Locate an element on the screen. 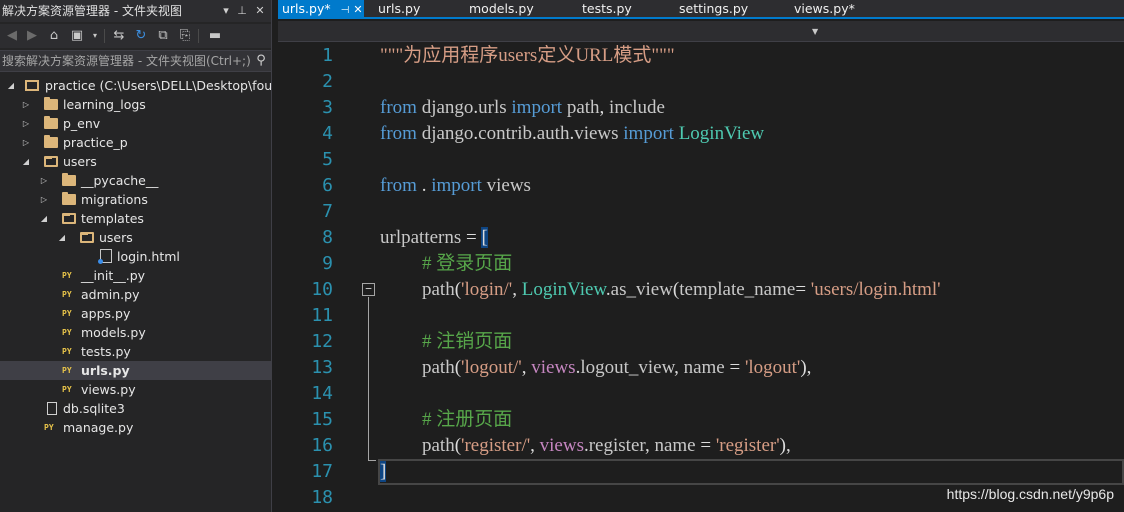 The image size is (1124, 512). code-line-9: # 登录页面 is located at coordinates (467, 264).